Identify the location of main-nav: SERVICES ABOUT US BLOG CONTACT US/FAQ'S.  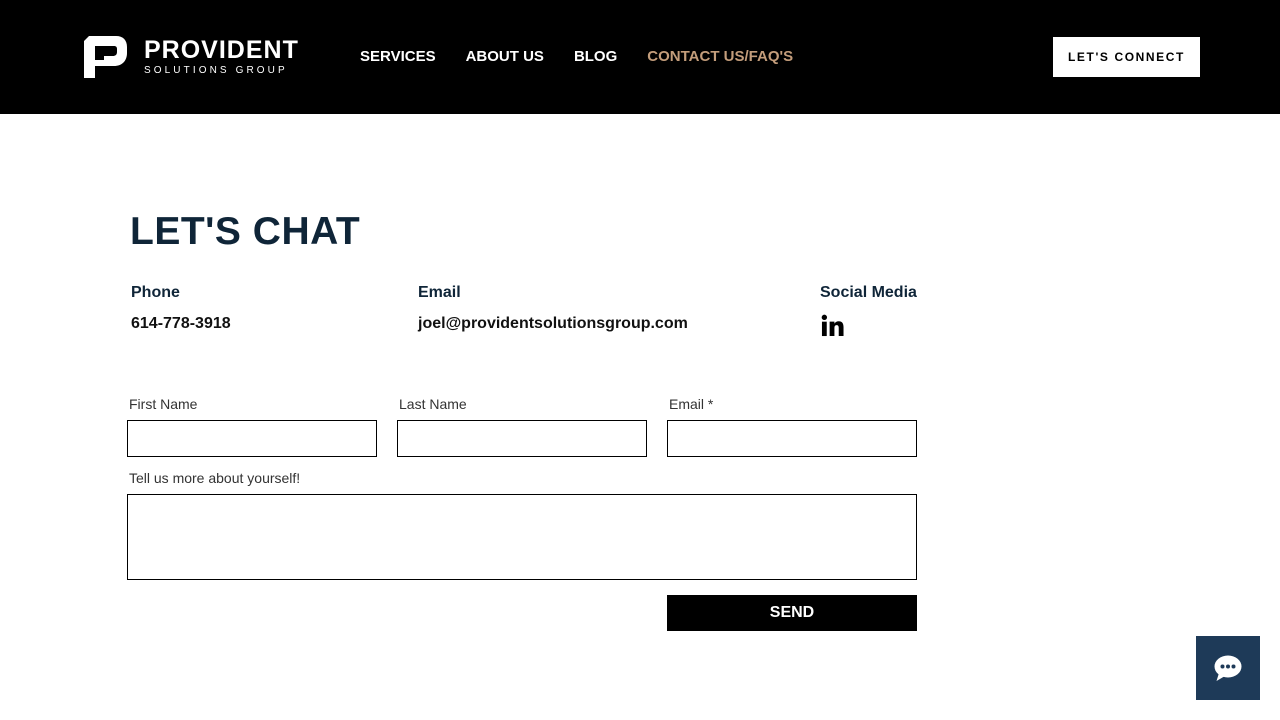
(591, 57).